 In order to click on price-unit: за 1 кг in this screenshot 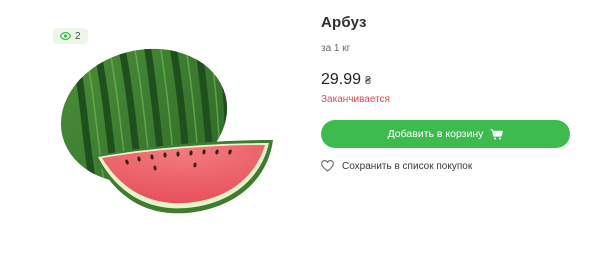, I will do `click(336, 48)`.